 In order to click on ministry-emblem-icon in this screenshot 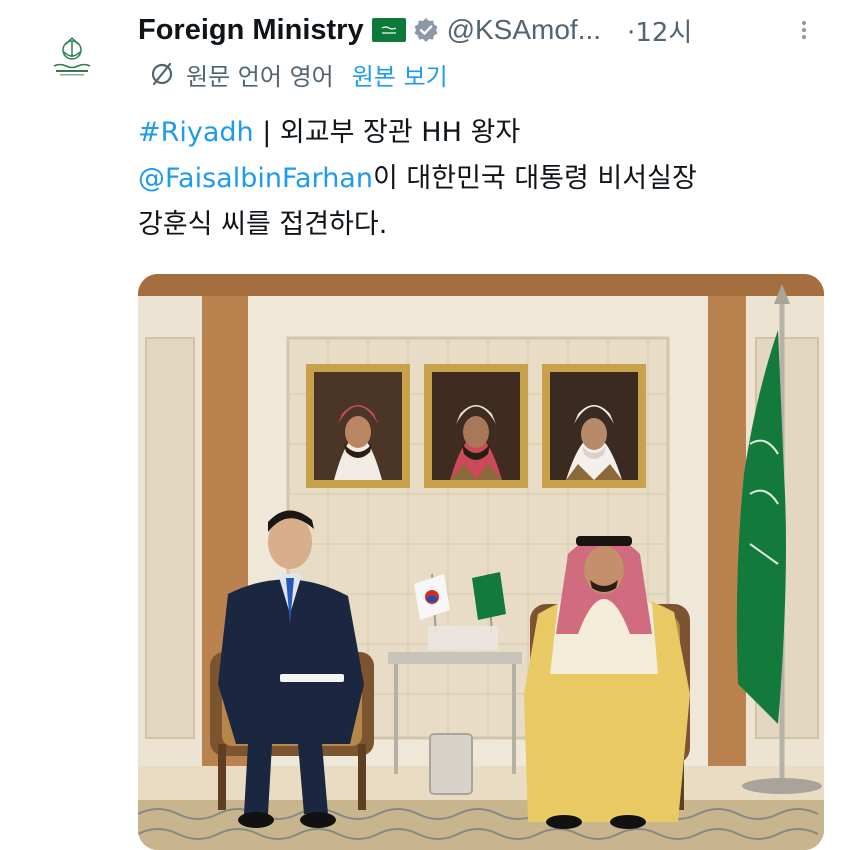, I will do `click(72, 56)`.